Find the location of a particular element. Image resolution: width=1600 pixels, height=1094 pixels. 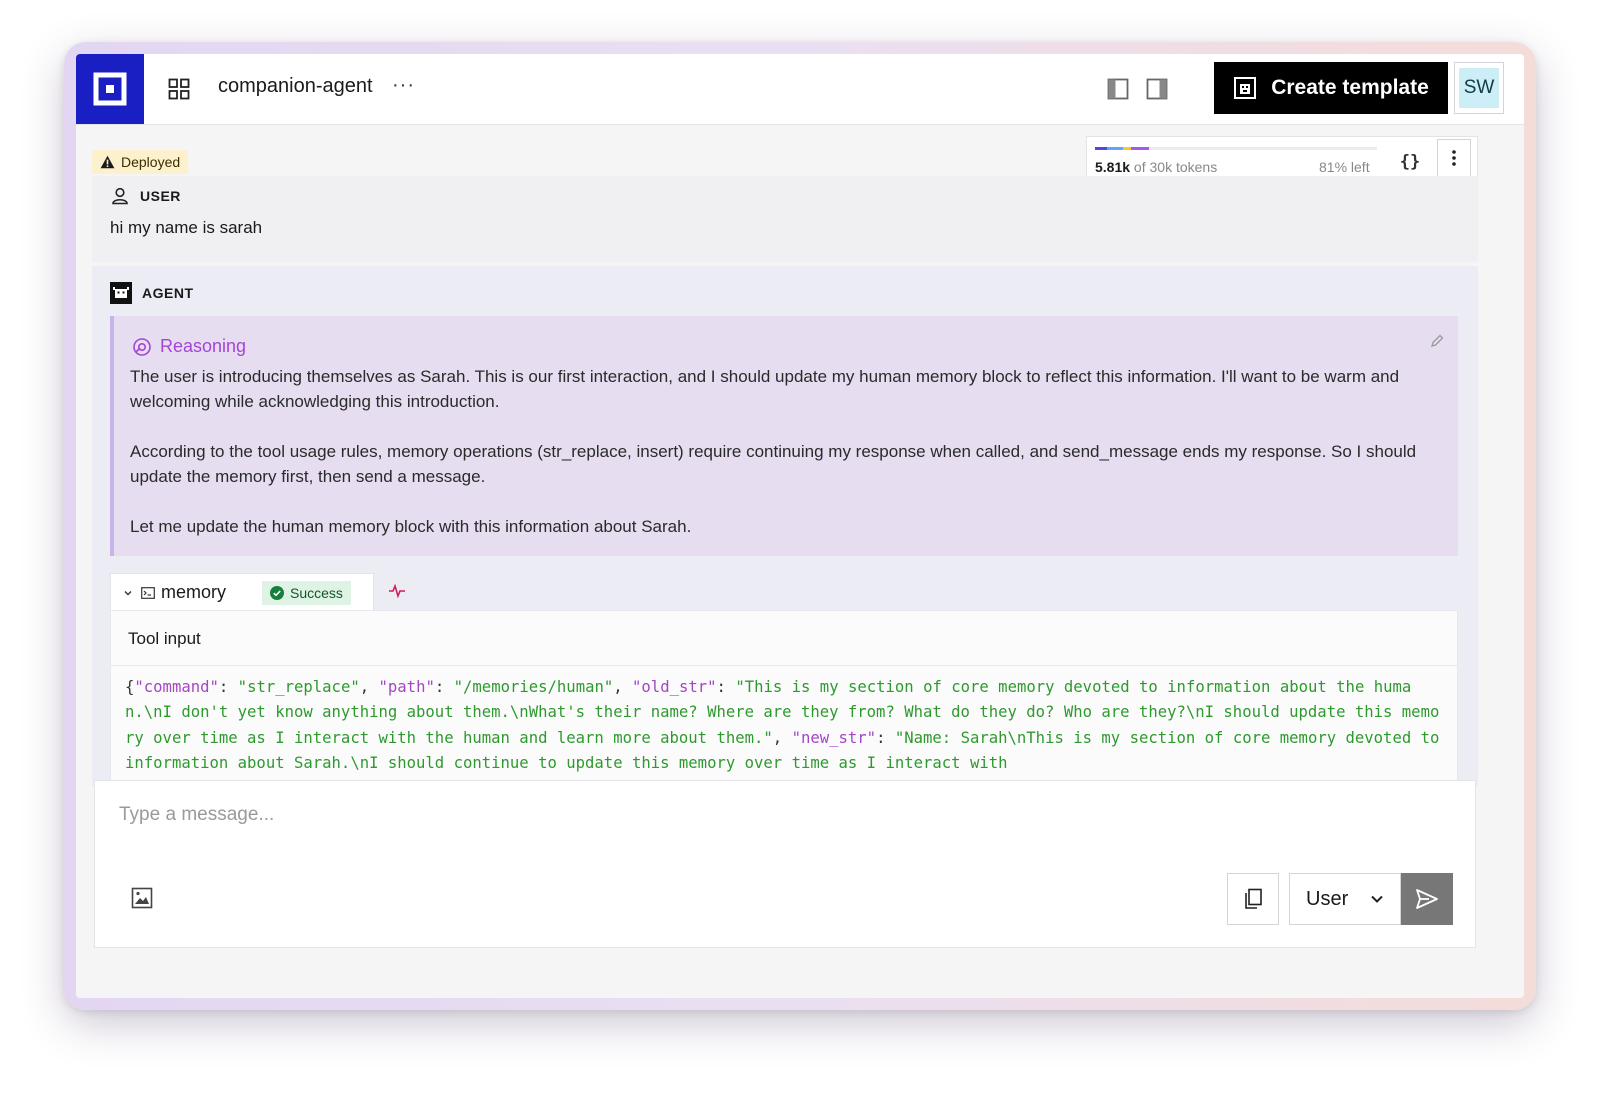

context-menu-button is located at coordinates (1454, 158).